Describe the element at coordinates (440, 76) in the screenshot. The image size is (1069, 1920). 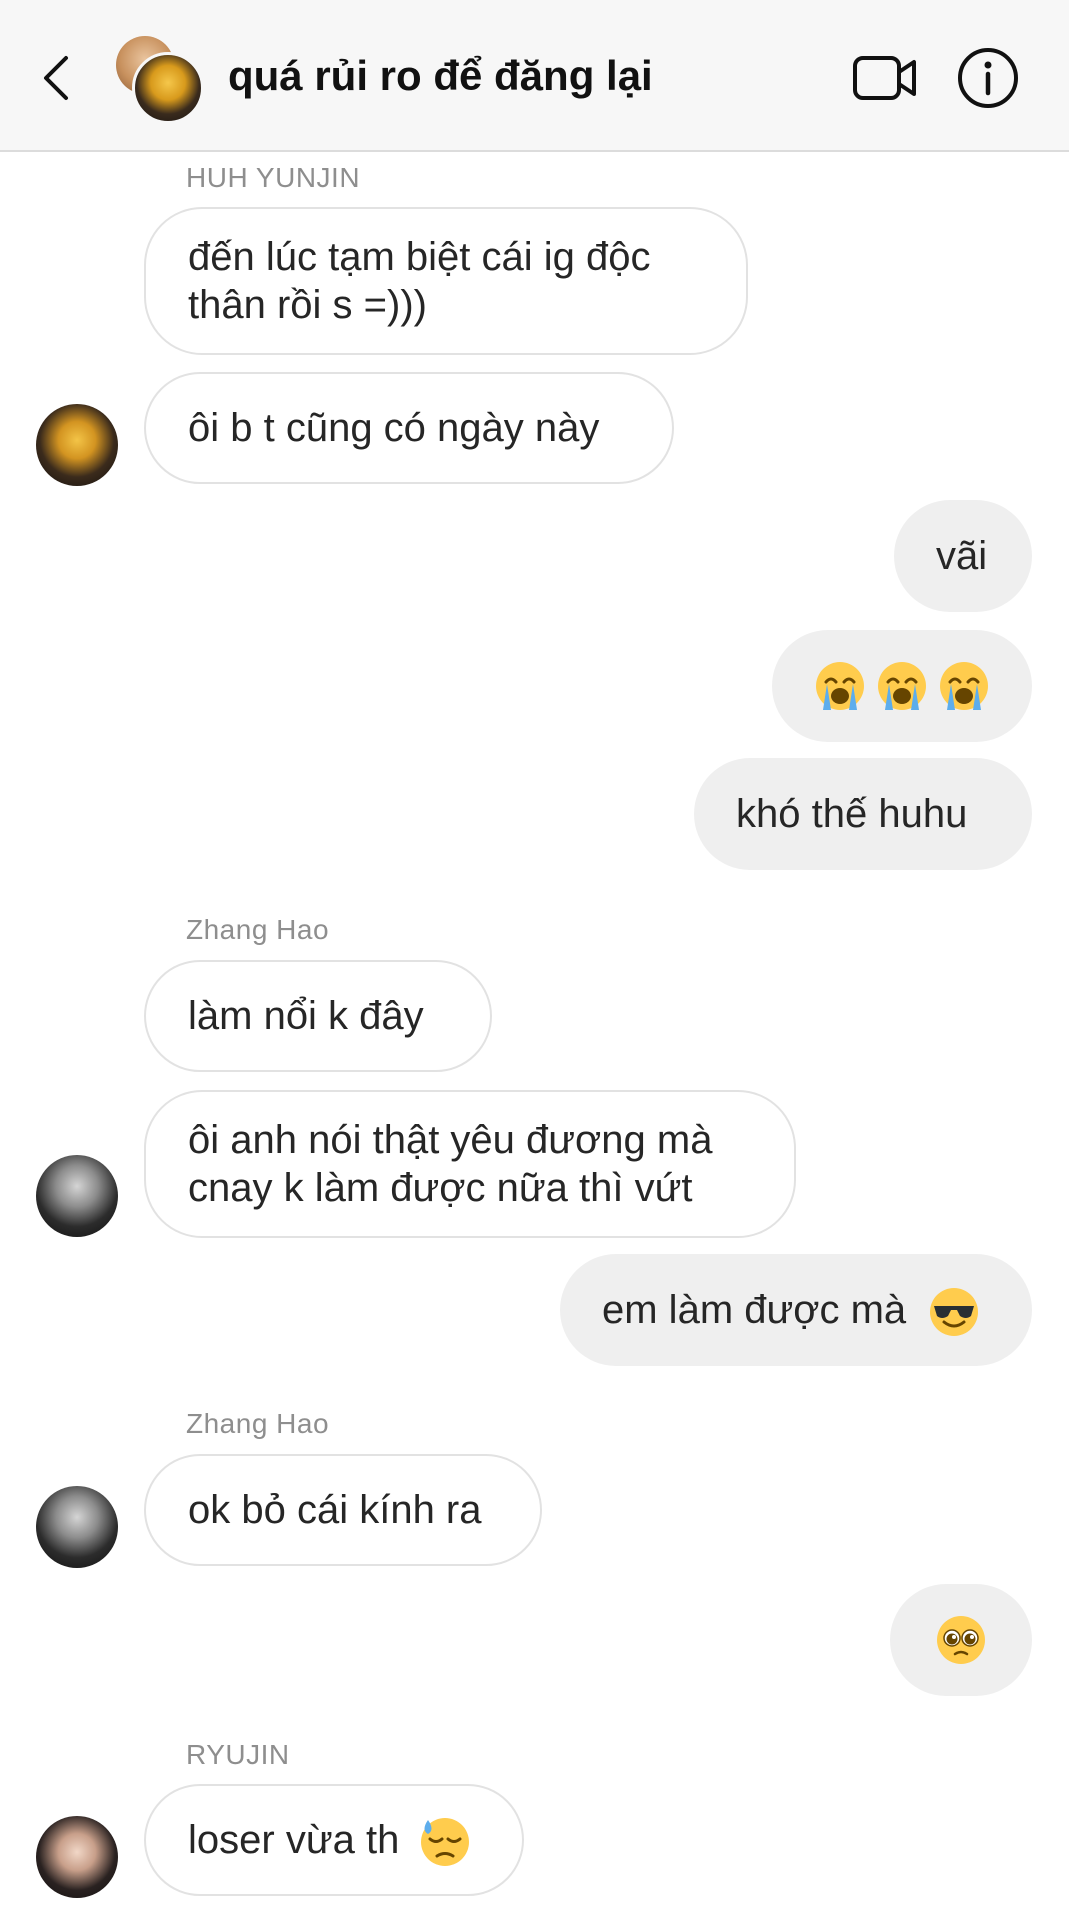
I see `chat-title: quá rủi ro để đăng lại` at that location.